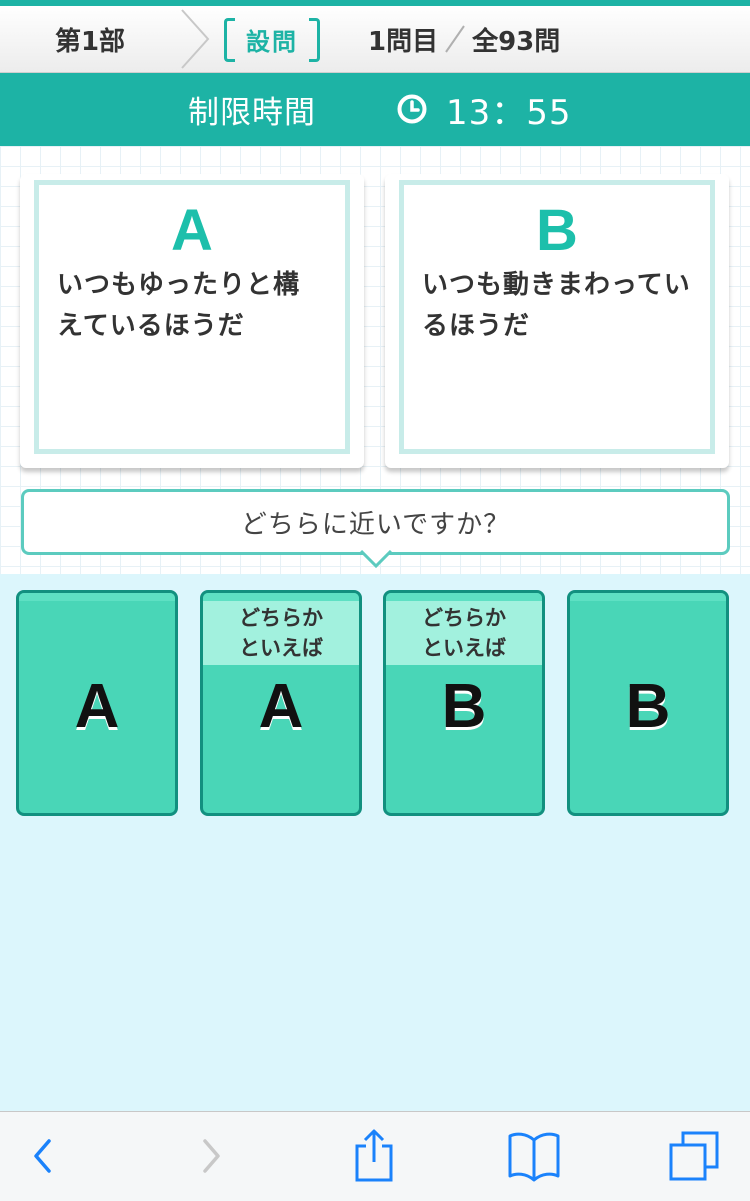 The width and height of the screenshot is (750, 1201). I want to click on tabs-button, so click(694, 1156).